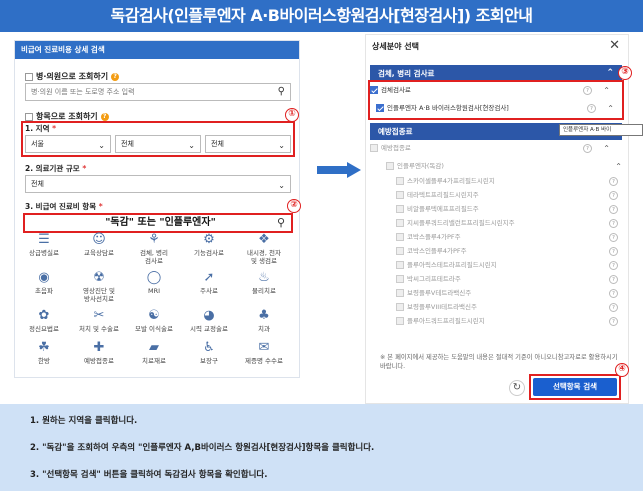 This screenshot has height=491, width=643. What do you see at coordinates (61, 206) in the screenshot?
I see `item-category-label-text: 3. 비급여 진료비 항목` at bounding box center [61, 206].